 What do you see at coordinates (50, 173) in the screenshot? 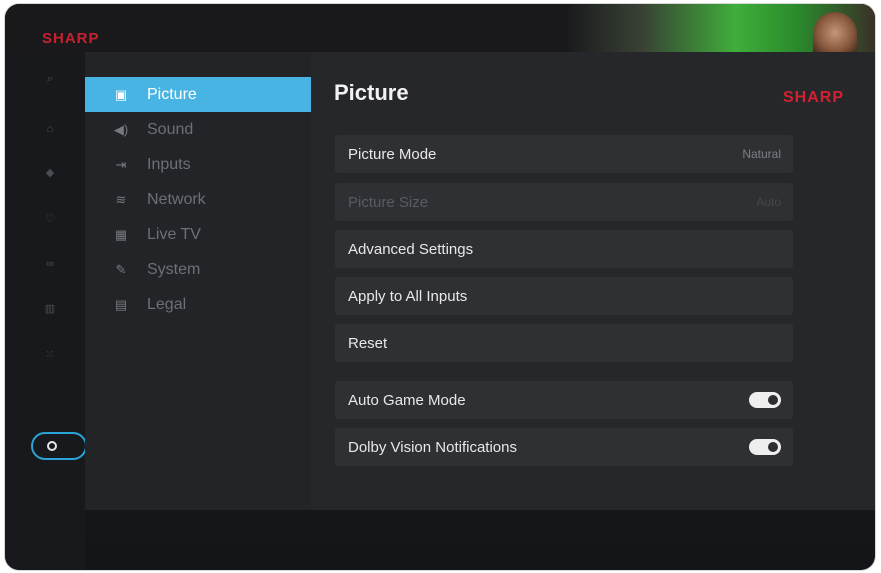
I see `tag-icon: ◆` at bounding box center [50, 173].